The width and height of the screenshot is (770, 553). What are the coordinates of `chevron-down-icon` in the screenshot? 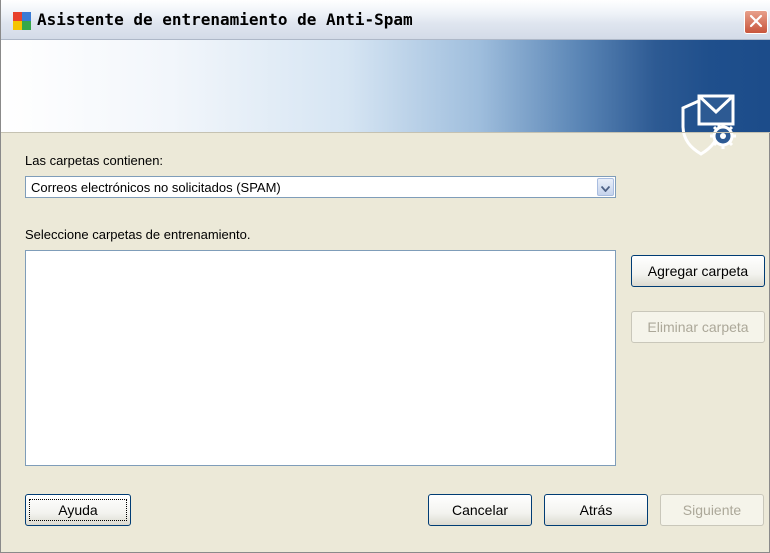 It's located at (605, 187).